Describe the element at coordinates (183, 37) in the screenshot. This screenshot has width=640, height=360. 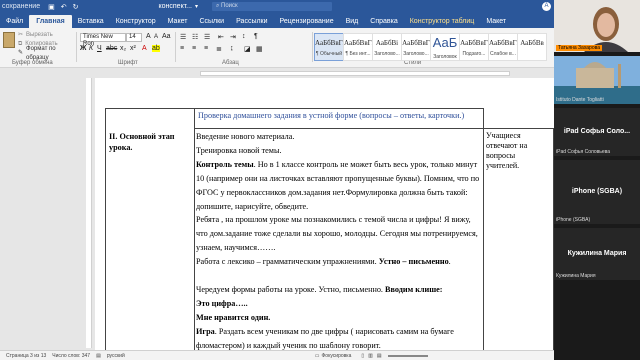
I see `bullets-icon: ☰` at that location.